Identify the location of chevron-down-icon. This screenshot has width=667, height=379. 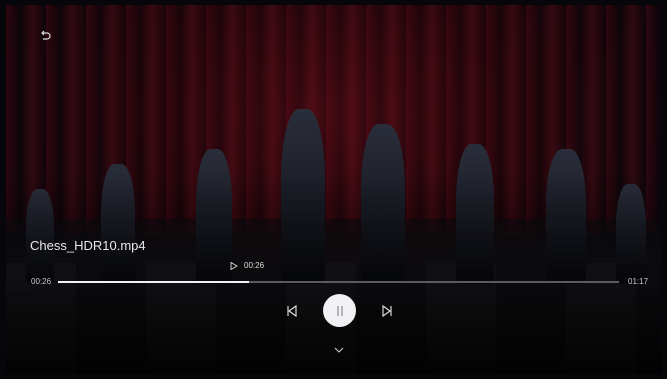
(339, 350).